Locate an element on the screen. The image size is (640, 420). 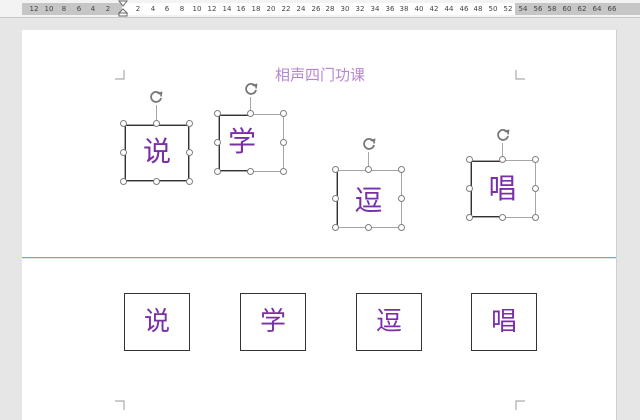
document-title: 相声四门功课 is located at coordinates (319, 75).